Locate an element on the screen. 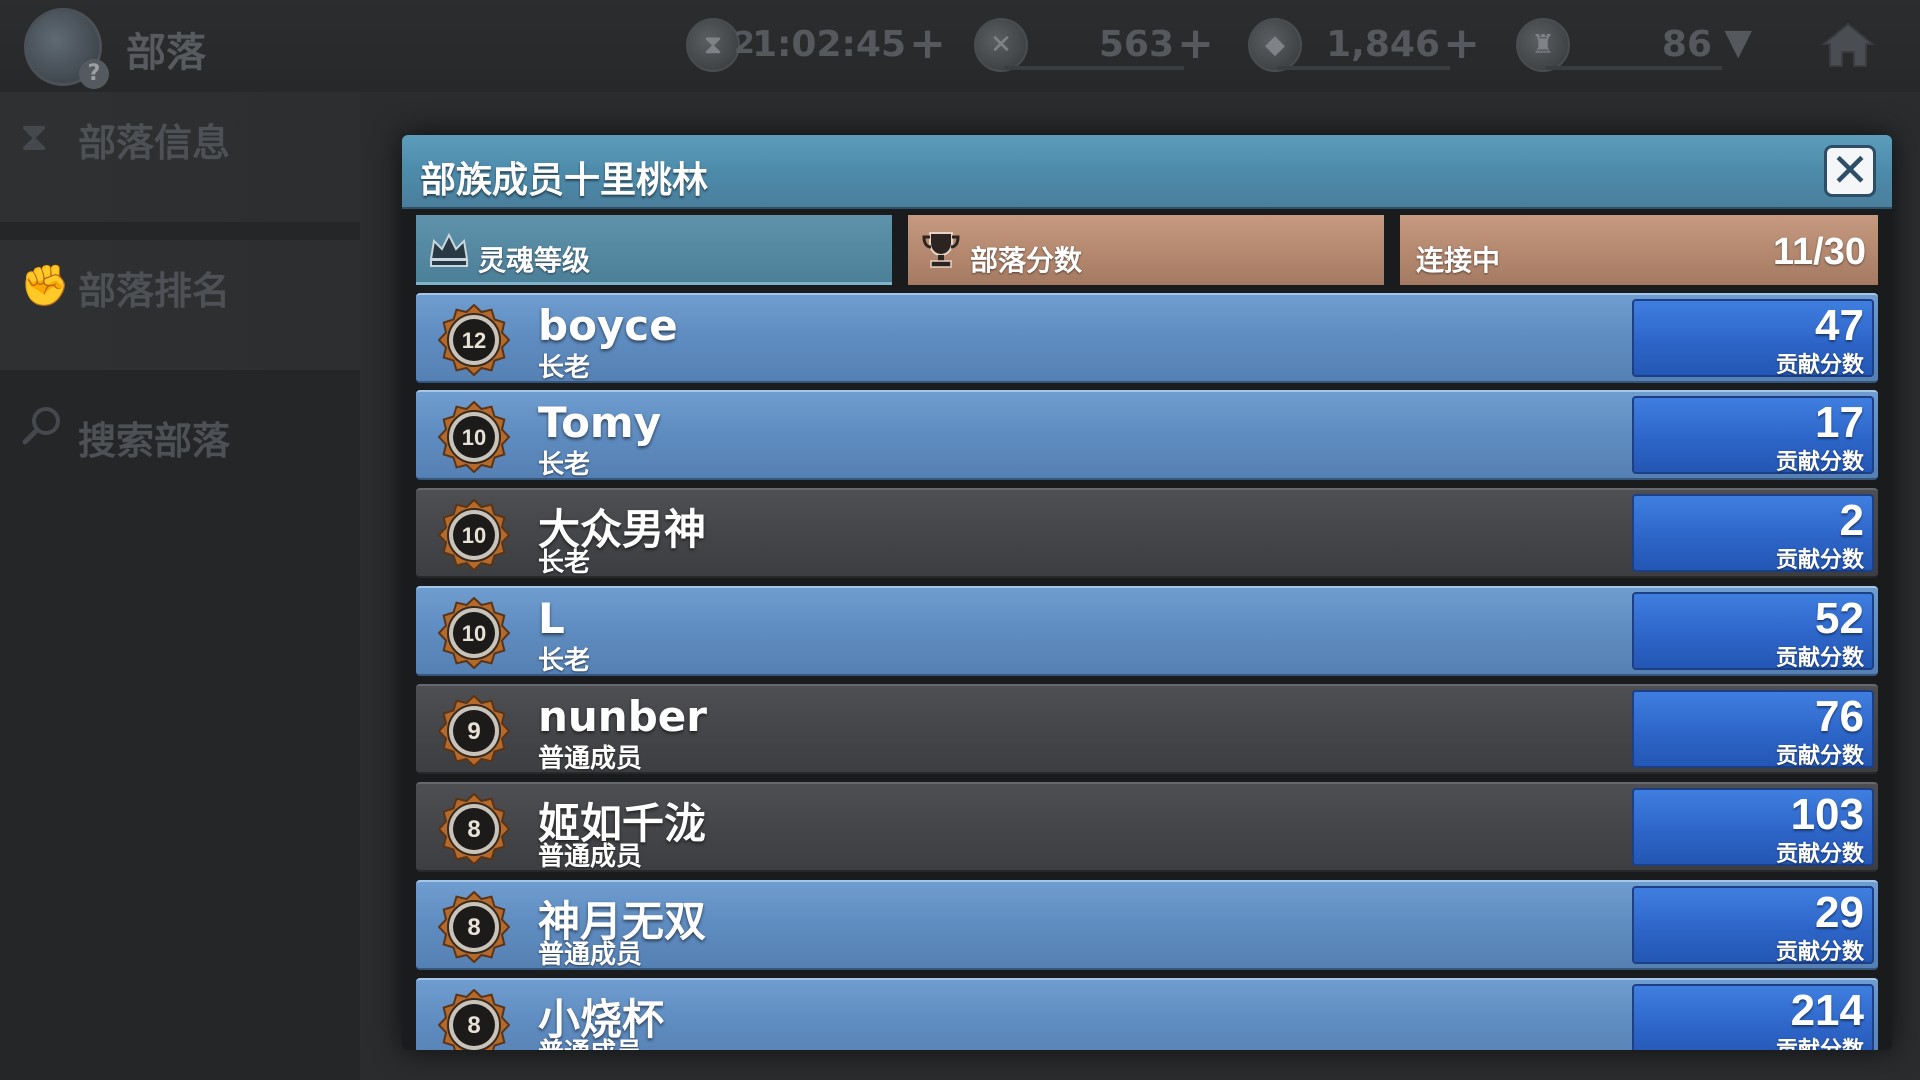 This screenshot has height=1080, width=1920. coin-icon: ✕ is located at coordinates (1001, 45).